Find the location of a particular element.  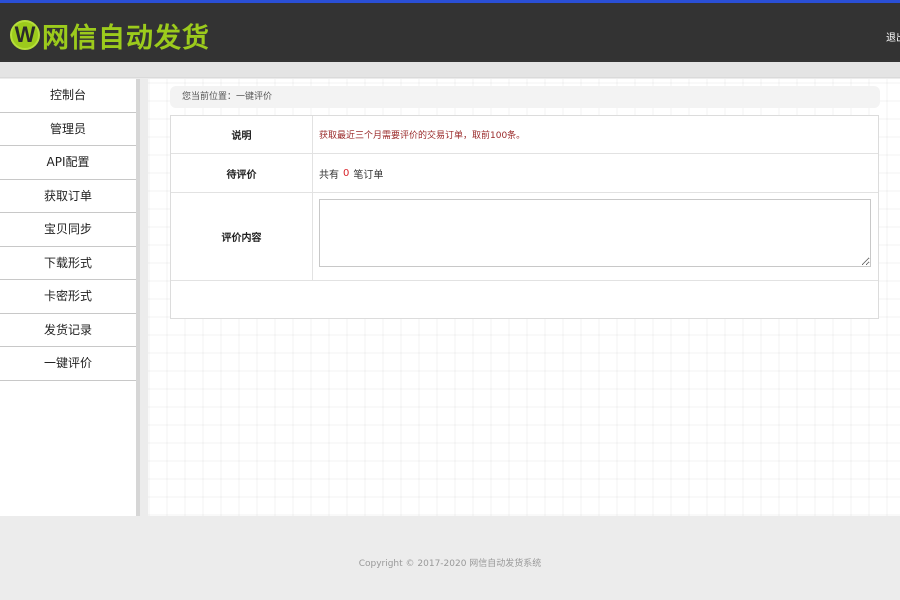

review-content-cell is located at coordinates (595, 236).